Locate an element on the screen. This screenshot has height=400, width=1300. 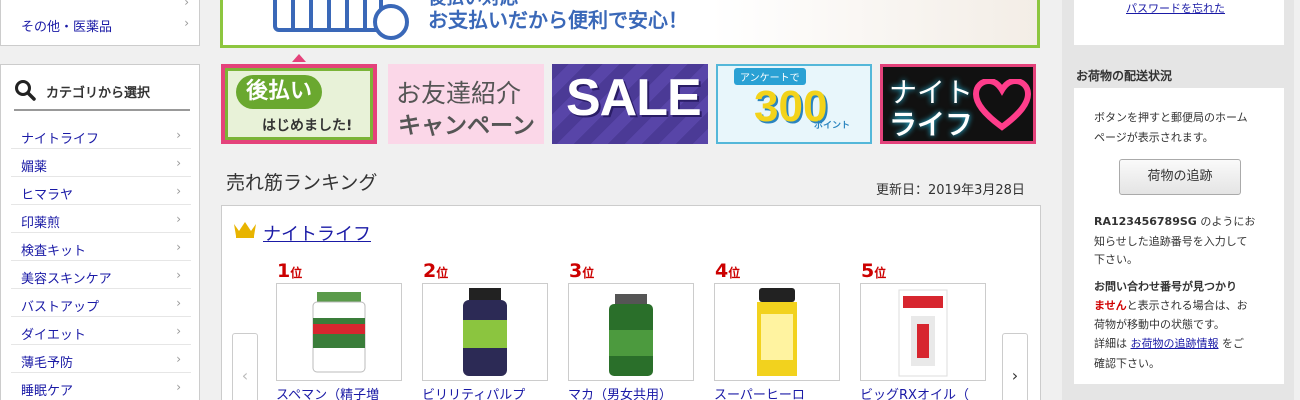
product-name-link: ビッグRXオイル（ is located at coordinates (914, 392).